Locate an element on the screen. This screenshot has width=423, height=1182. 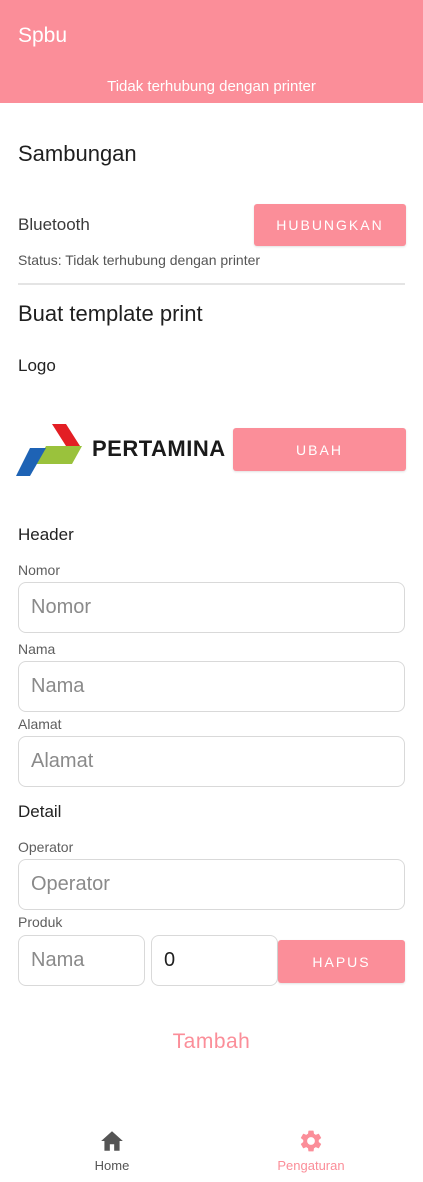
produk-nama-input is located at coordinates (81, 960).